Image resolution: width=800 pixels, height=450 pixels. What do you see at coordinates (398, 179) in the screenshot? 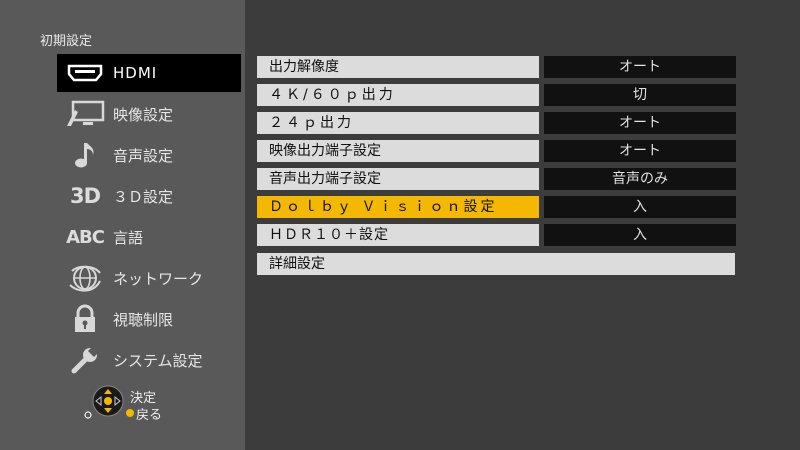
I see `setting-label: 音声出力端子設定` at bounding box center [398, 179].